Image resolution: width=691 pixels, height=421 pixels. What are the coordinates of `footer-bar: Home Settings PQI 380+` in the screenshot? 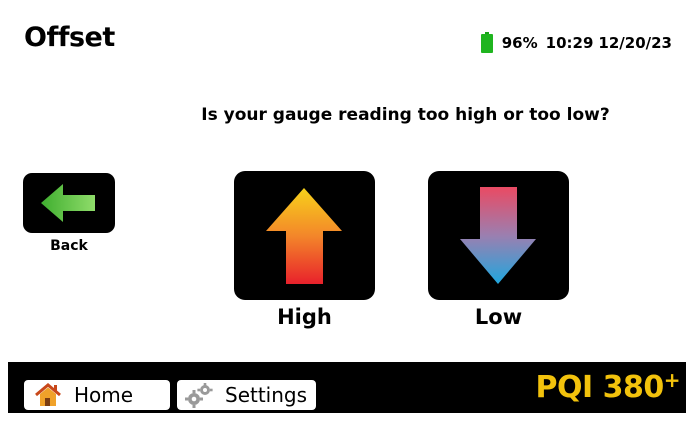 It's located at (347, 387).